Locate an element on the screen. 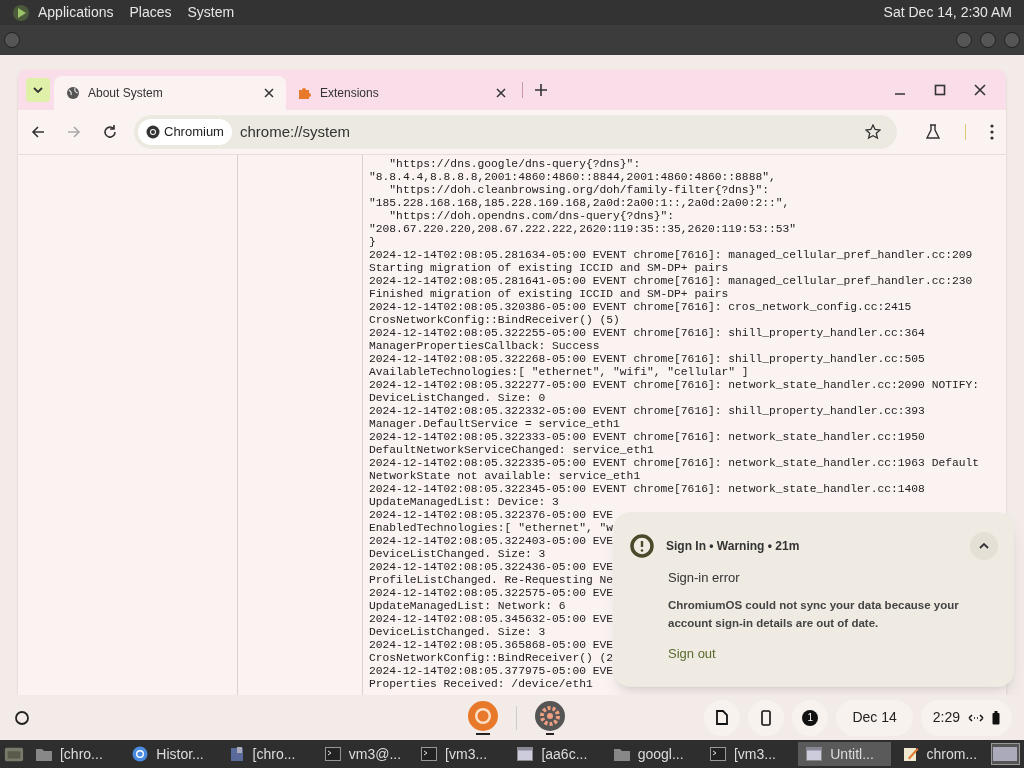 Image resolution: width=1024 pixels, height=768 pixels. collapse-button is located at coordinates (984, 546).